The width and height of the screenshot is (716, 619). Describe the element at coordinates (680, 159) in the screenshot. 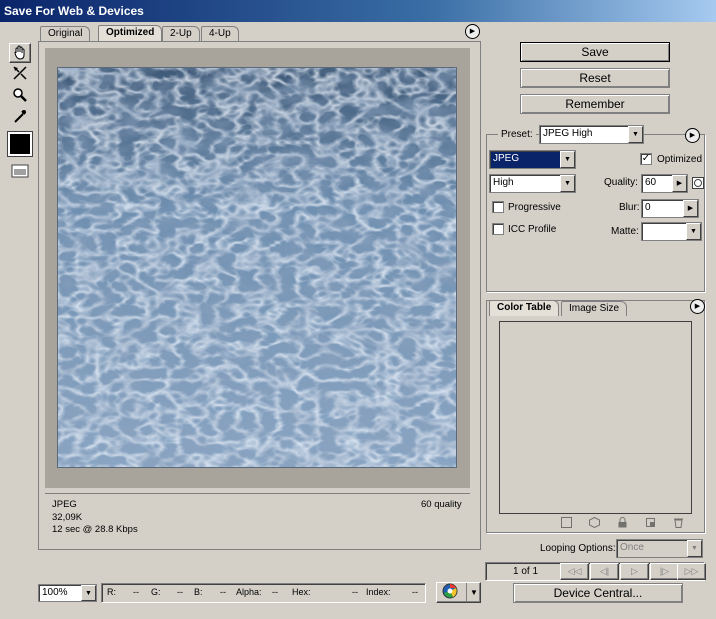

I see `optimized-label: Optimized` at that location.